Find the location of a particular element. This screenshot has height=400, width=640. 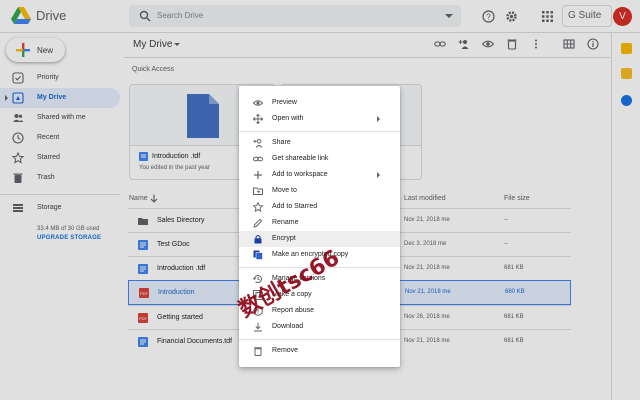

menu-item-share: Share is located at coordinates (319, 143).